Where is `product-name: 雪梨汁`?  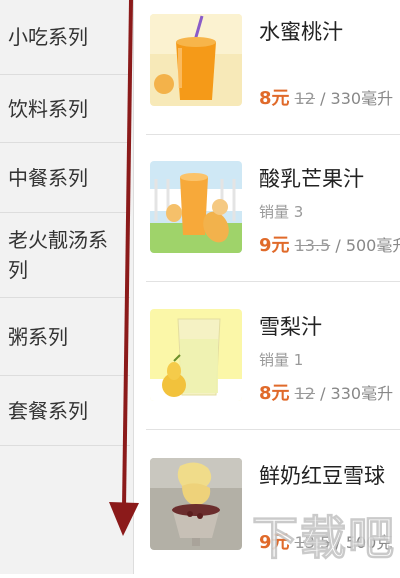
product-name: 雪梨汁 is located at coordinates (290, 327).